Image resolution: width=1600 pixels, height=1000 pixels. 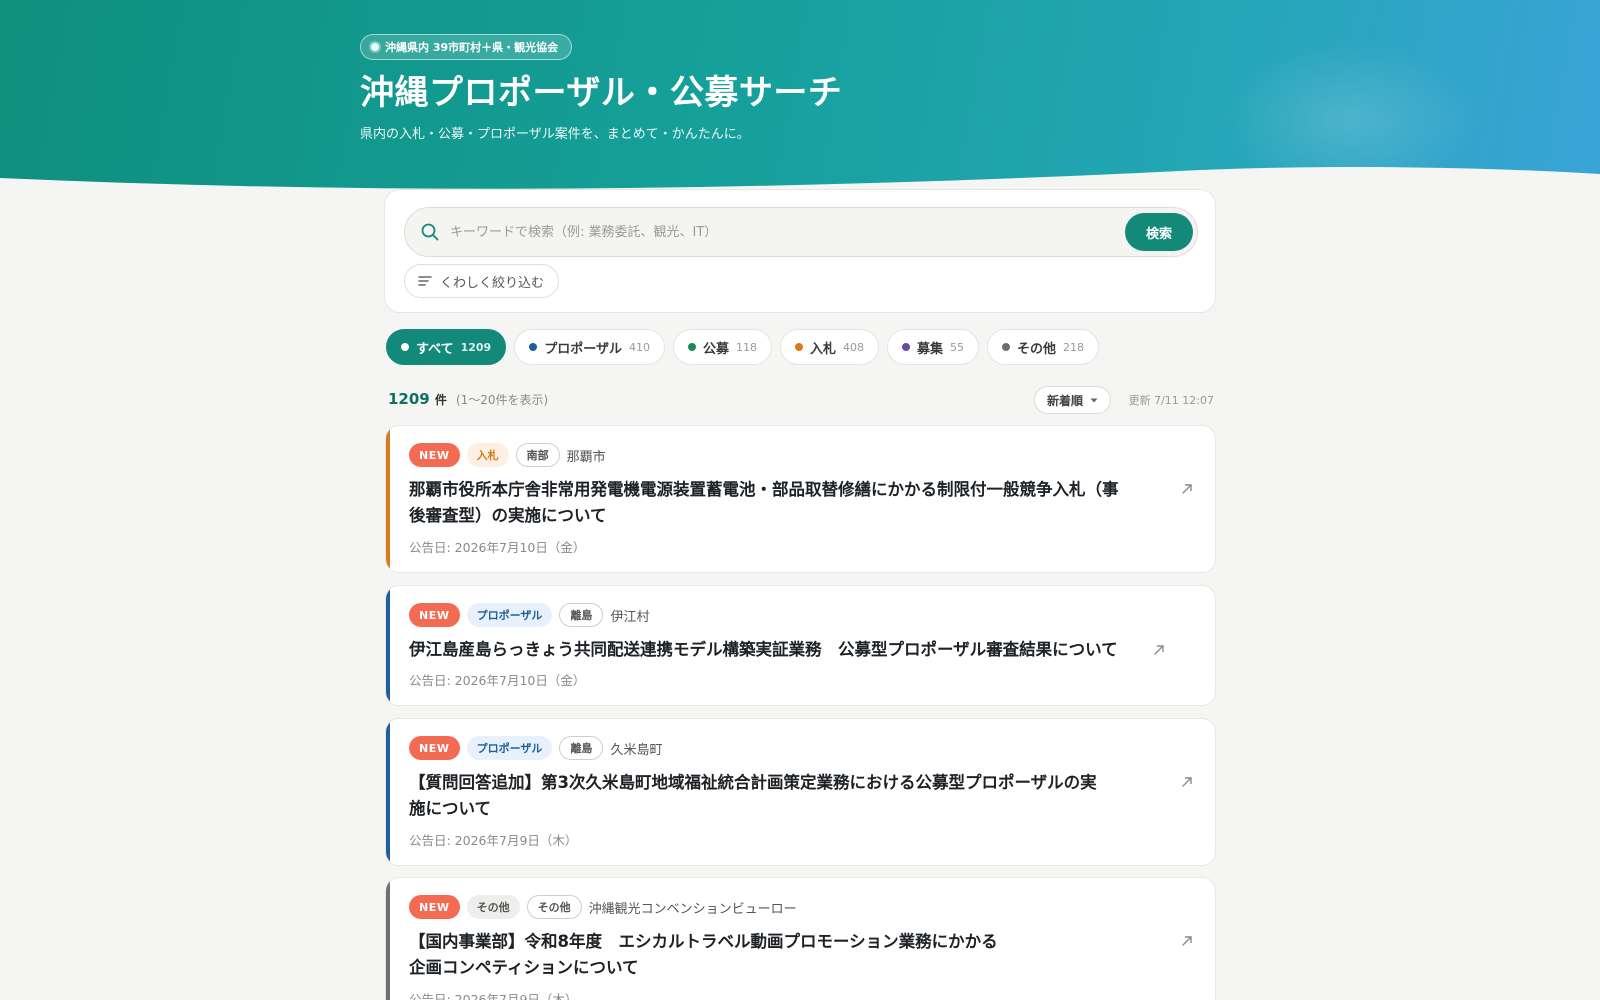 I want to click on search-icon, so click(x=430, y=232).